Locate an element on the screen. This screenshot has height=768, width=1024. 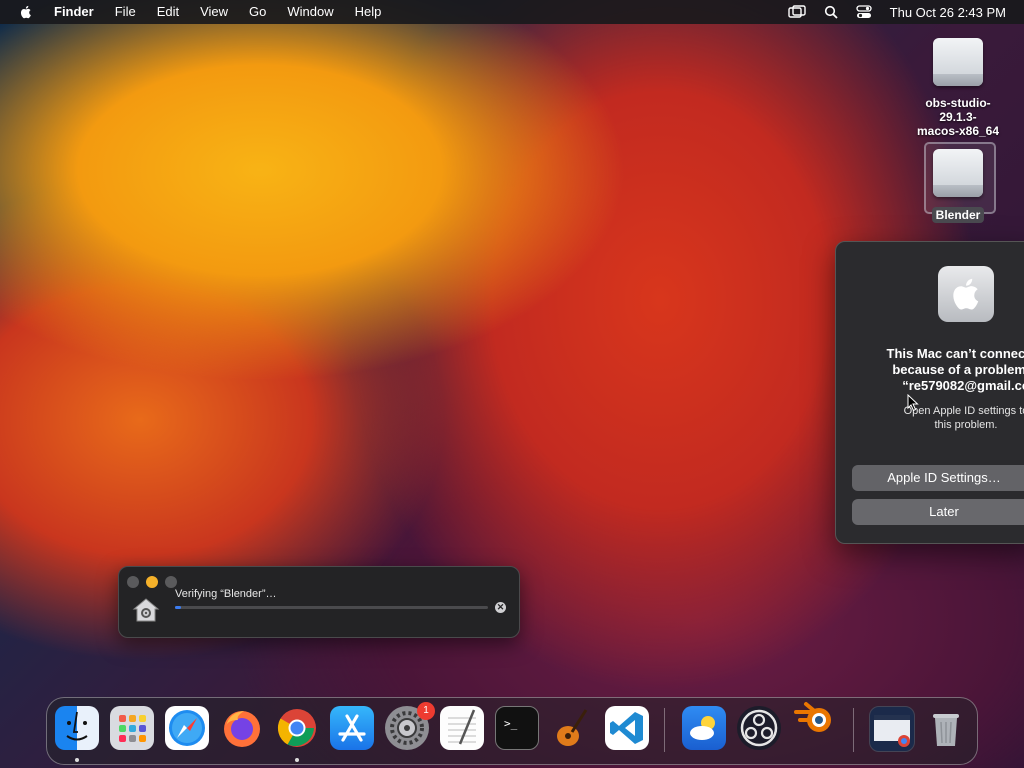
mouse-pointer-icon is located at coordinates (913, 403).